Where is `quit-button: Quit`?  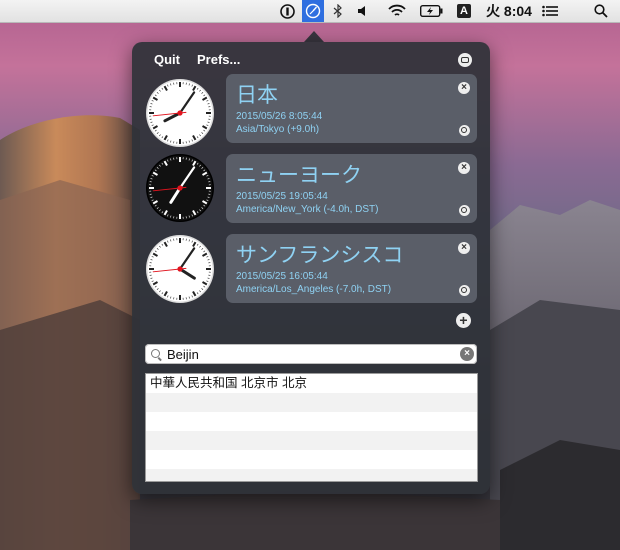
quit-button: Quit is located at coordinates (167, 59).